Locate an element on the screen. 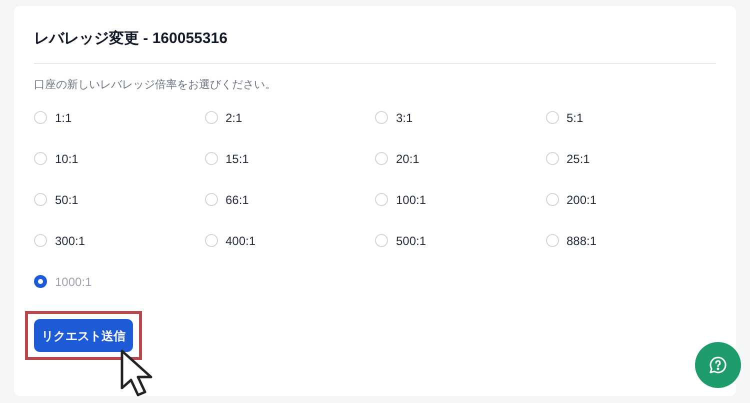 Image resolution: width=750 pixels, height=403 pixels. leverage-radio: 25:1 is located at coordinates (568, 158).